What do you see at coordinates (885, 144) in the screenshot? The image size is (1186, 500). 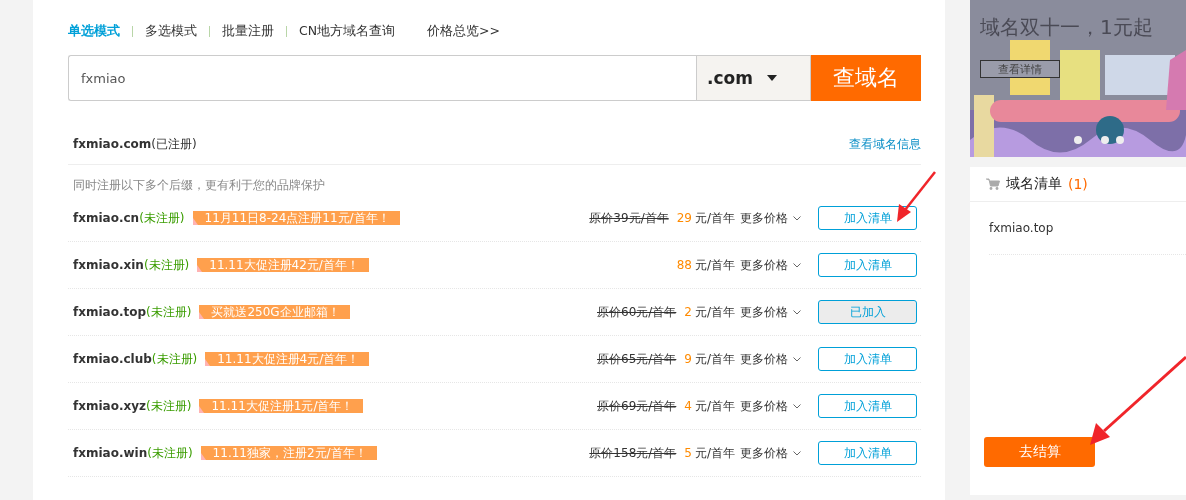 I see `domain-info-link: 查看域名信息` at bounding box center [885, 144].